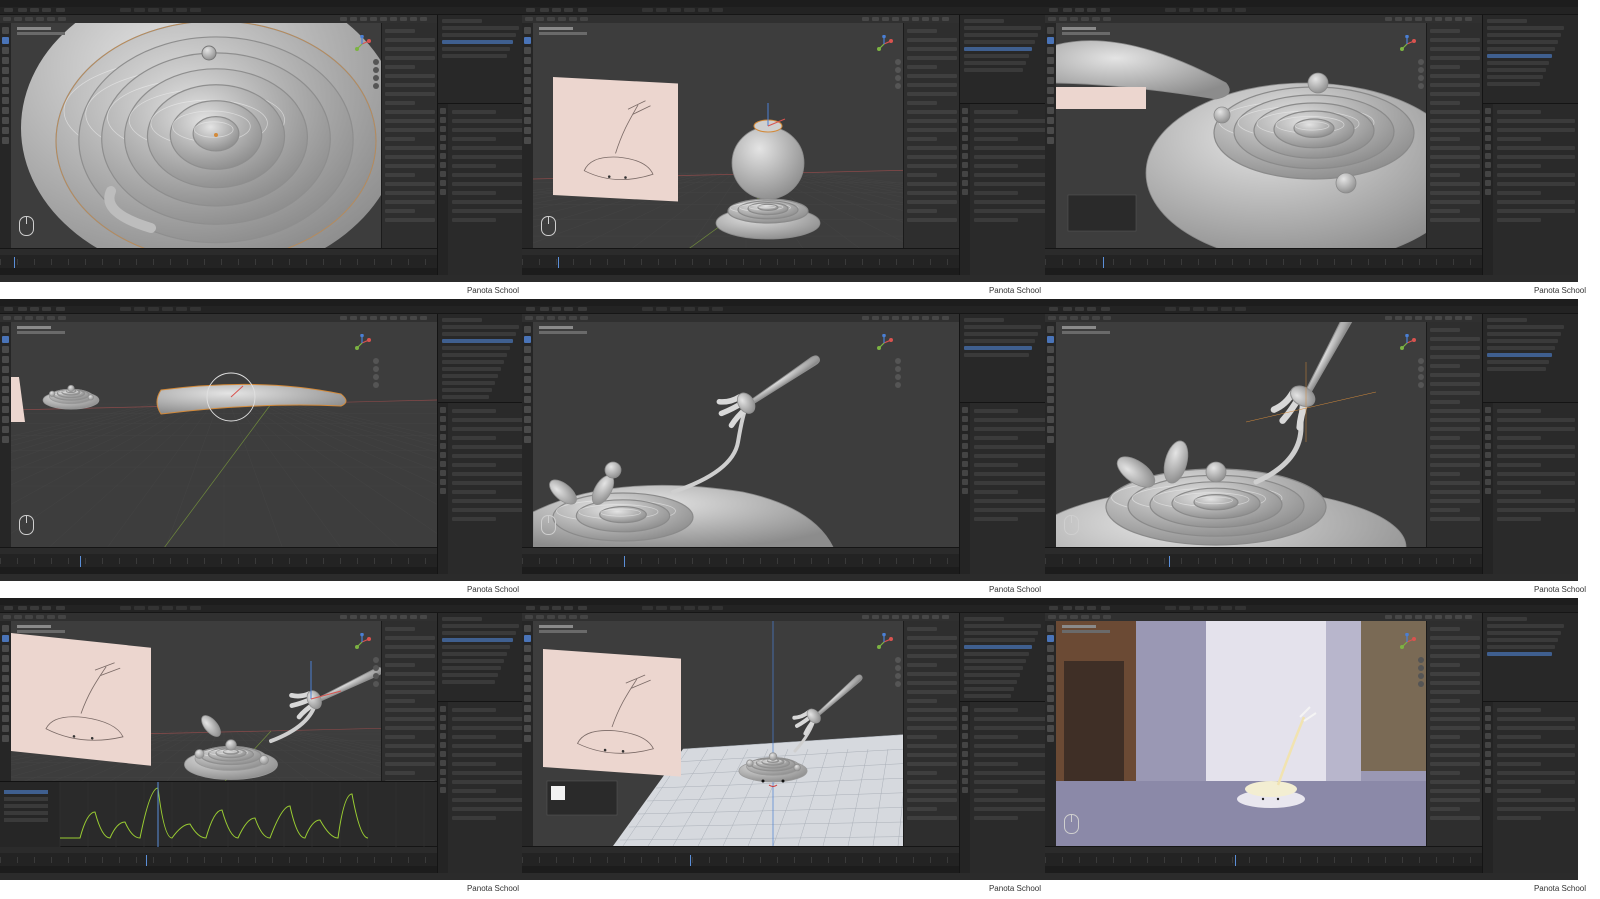 The image size is (1600, 899). Describe the element at coordinates (218, 814) in the screenshot. I see `graph-editor` at that location.